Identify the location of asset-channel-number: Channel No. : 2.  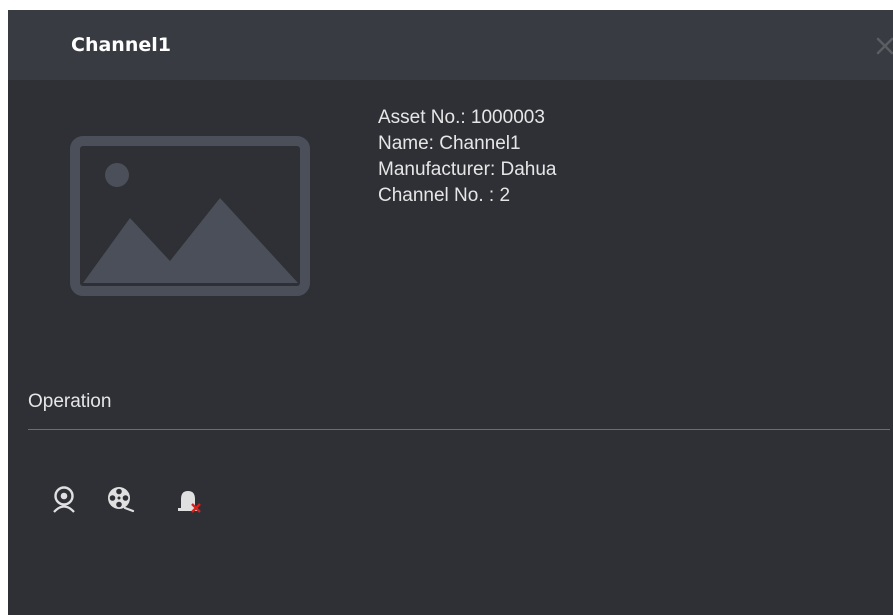
(444, 195).